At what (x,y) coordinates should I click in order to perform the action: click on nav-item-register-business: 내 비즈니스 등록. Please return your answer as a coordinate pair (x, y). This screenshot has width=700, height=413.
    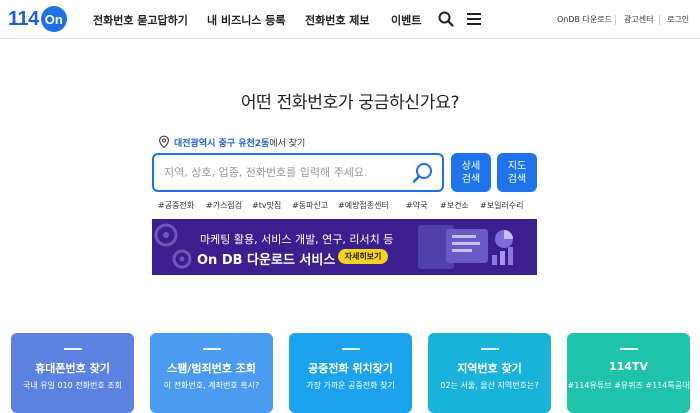
    Looking at the image, I should click on (246, 19).